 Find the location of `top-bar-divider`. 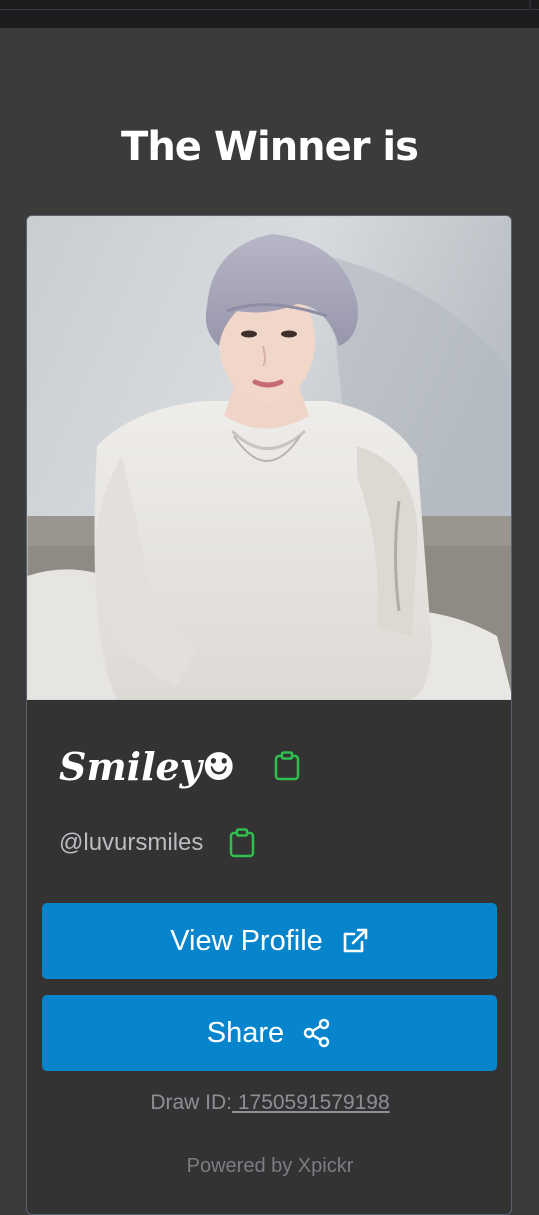

top-bar-divider is located at coordinates (269, 9).